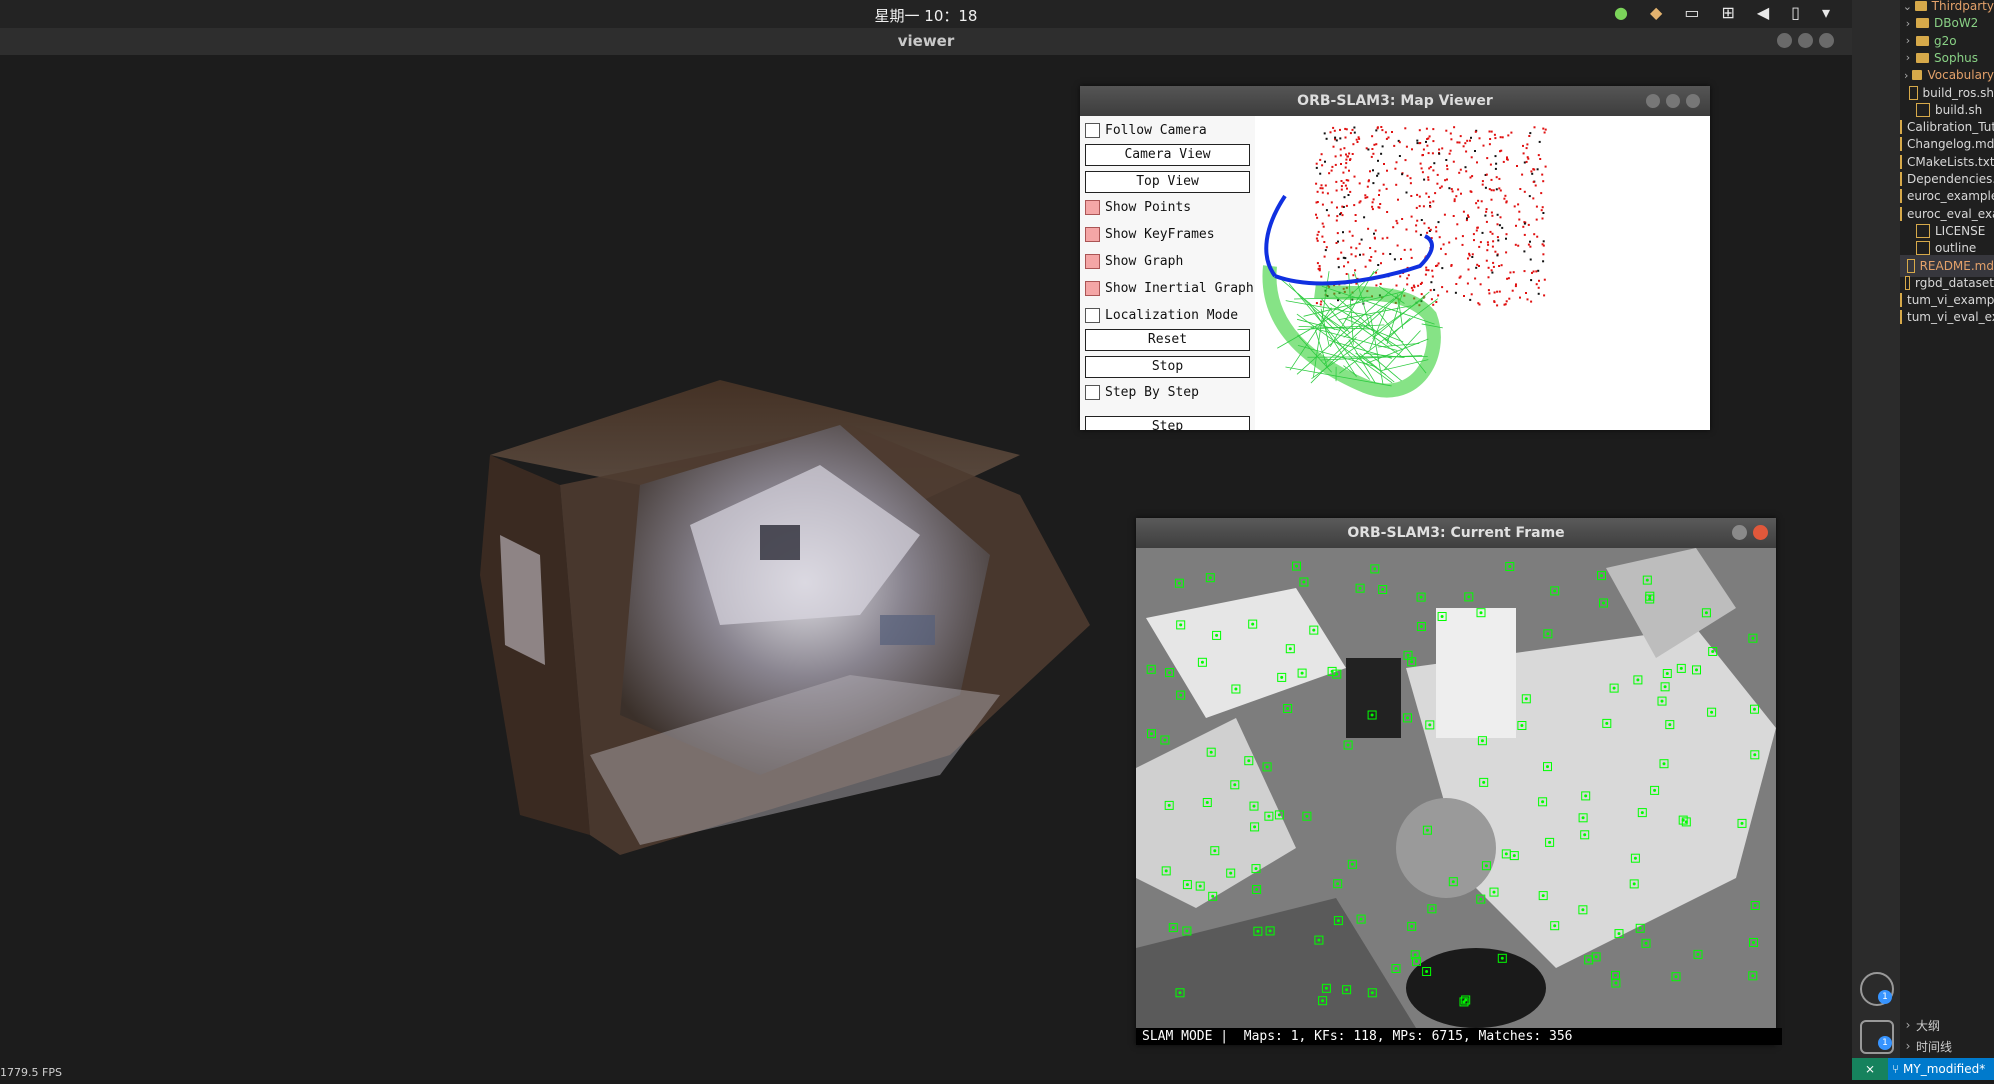 Image resolution: width=1994 pixels, height=1084 pixels. What do you see at coordinates (1150, 234) in the screenshot?
I see `show-keyframes-checkbox: Show KeyFrames` at bounding box center [1150, 234].